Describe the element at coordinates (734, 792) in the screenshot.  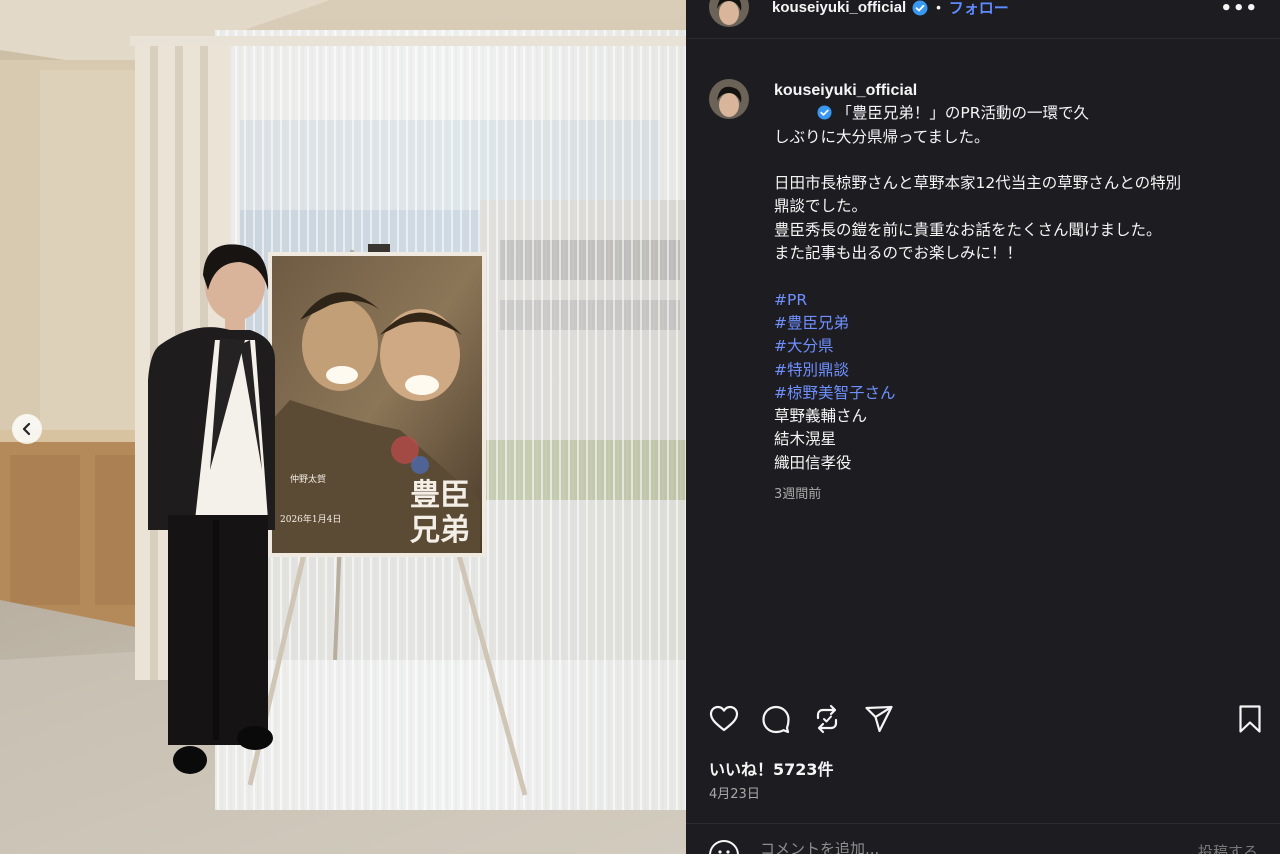
I see `post-date: 4月23日` at that location.